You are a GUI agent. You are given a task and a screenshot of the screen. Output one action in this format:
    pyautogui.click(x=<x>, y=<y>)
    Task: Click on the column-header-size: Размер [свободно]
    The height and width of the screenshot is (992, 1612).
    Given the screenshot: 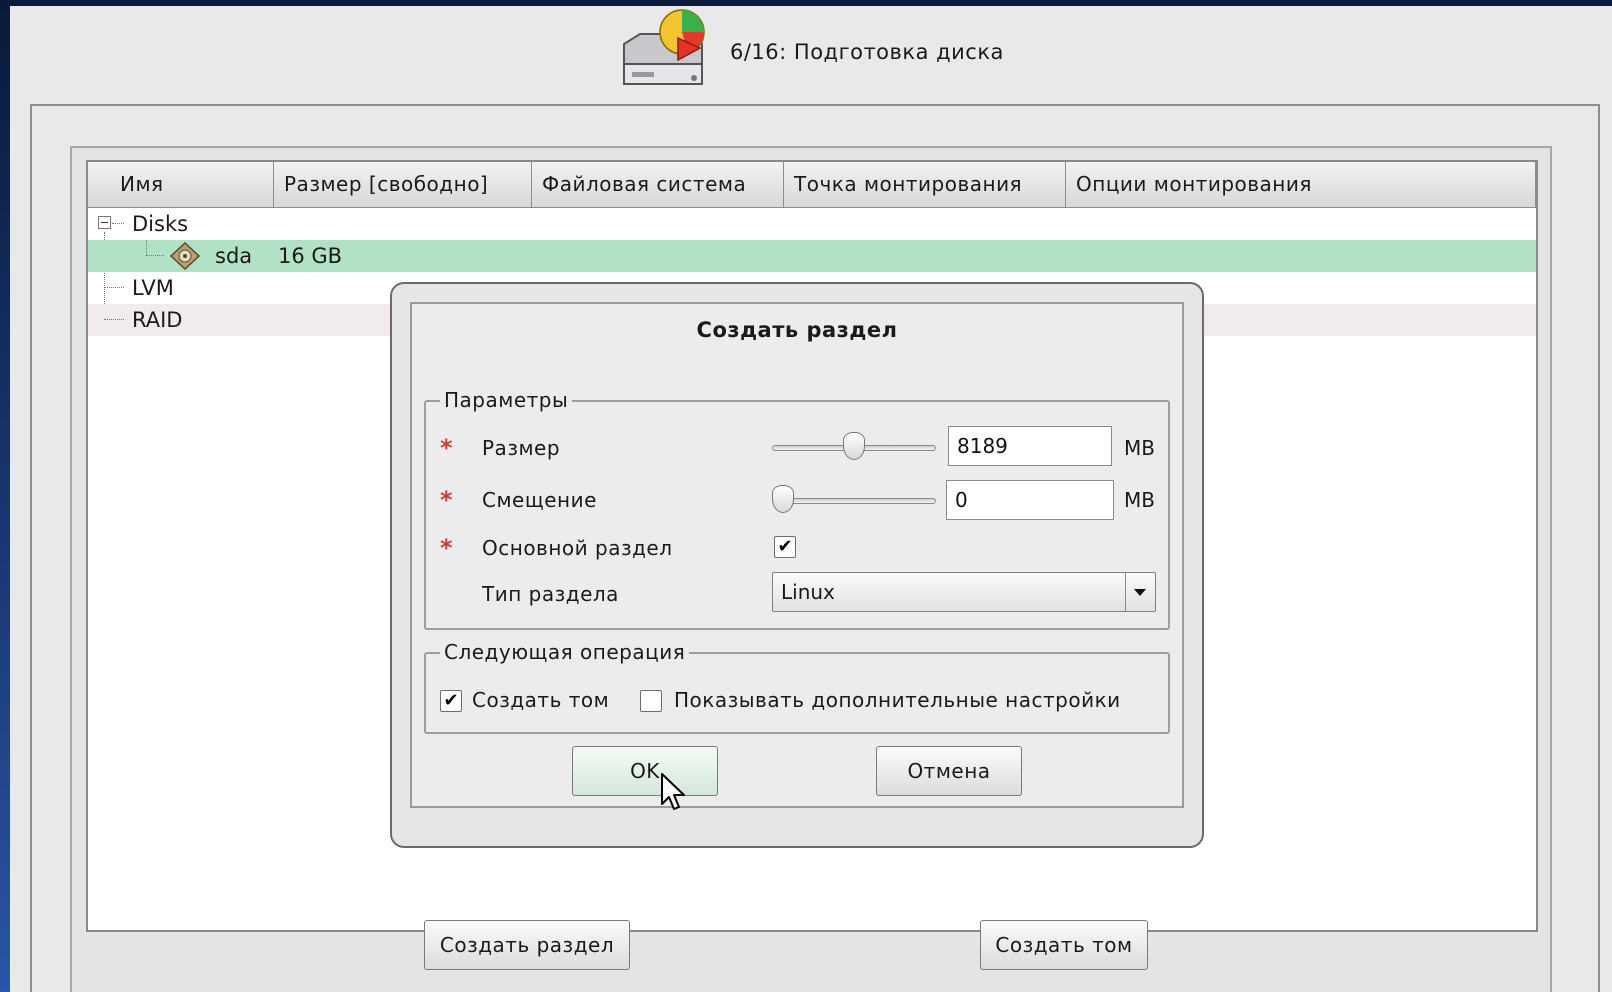 What is the action you would take?
    pyautogui.click(x=403, y=185)
    